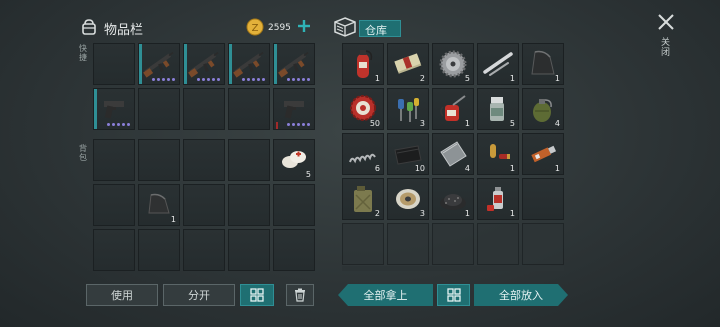 The image size is (720, 327). Describe the element at coordinates (419, 168) in the screenshot. I see `item-quantity: 10` at that location.